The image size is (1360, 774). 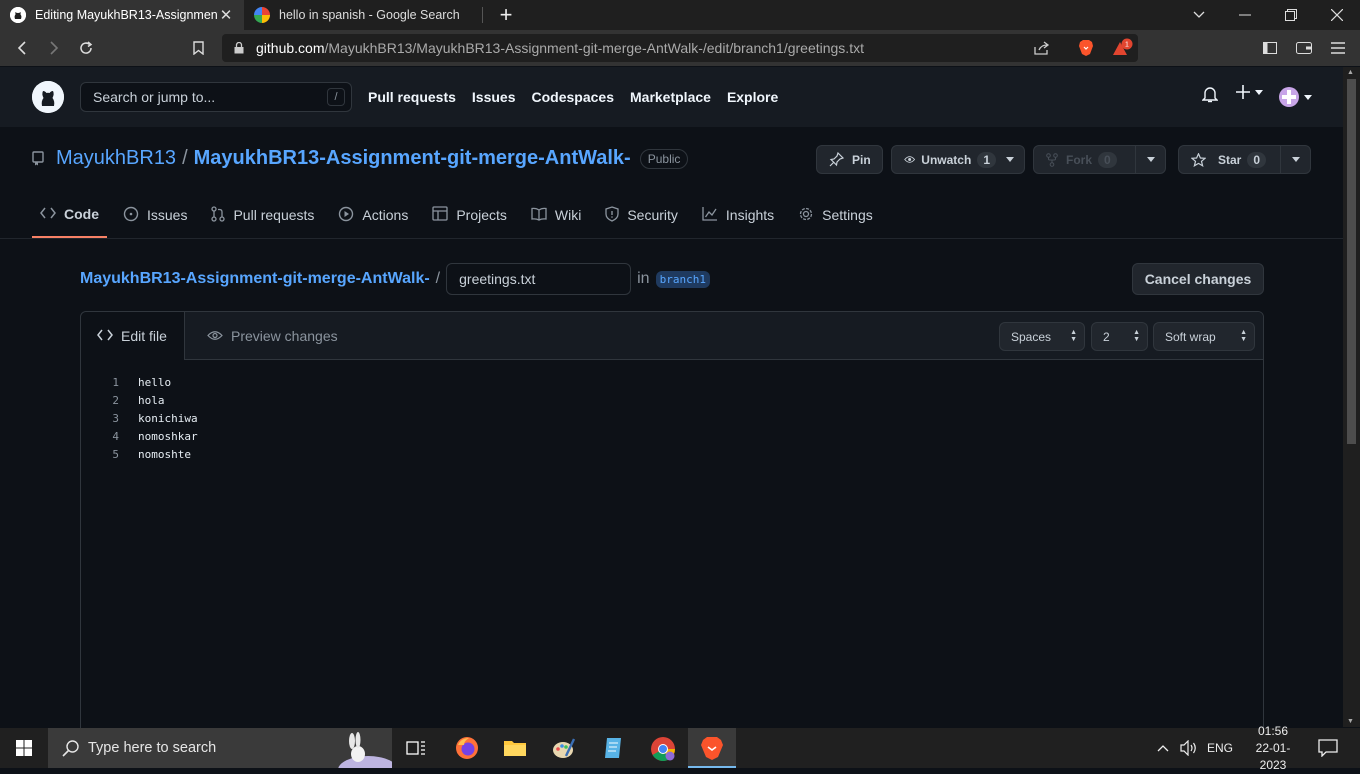 What do you see at coordinates (467, 748) in the screenshot?
I see `firefox-icon` at bounding box center [467, 748].